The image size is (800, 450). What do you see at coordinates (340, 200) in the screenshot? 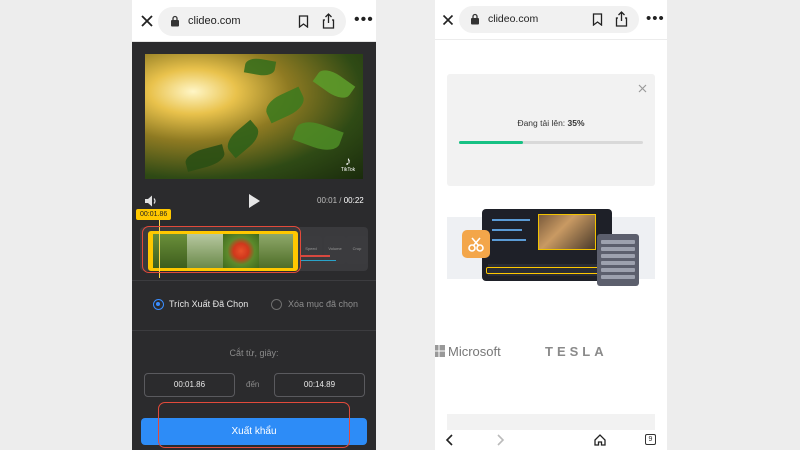
I see `time-display: 00:01 / 00:22` at bounding box center [340, 200].